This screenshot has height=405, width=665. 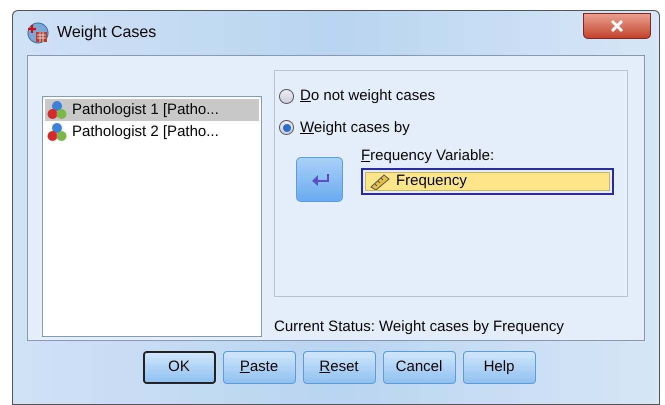 What do you see at coordinates (339, 367) in the screenshot?
I see `dialog-button: Reset` at bounding box center [339, 367].